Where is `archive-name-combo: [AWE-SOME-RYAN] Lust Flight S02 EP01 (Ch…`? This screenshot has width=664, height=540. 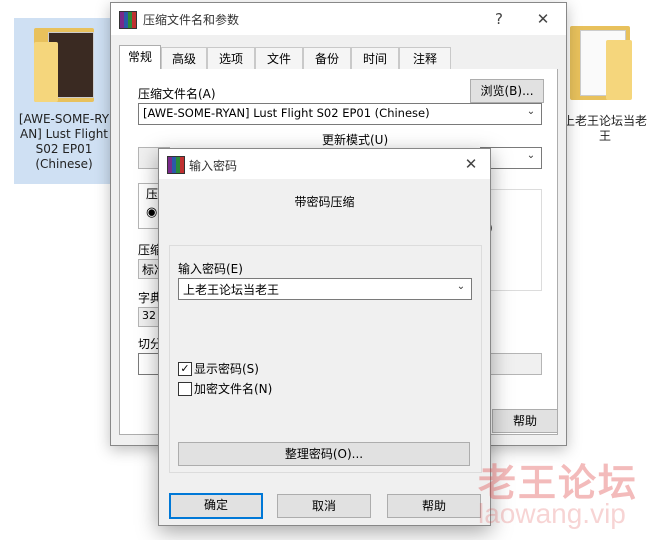 archive-name-combo: [AWE-SOME-RYAN] Lust Flight S02 EP01 (Ch… is located at coordinates (340, 114).